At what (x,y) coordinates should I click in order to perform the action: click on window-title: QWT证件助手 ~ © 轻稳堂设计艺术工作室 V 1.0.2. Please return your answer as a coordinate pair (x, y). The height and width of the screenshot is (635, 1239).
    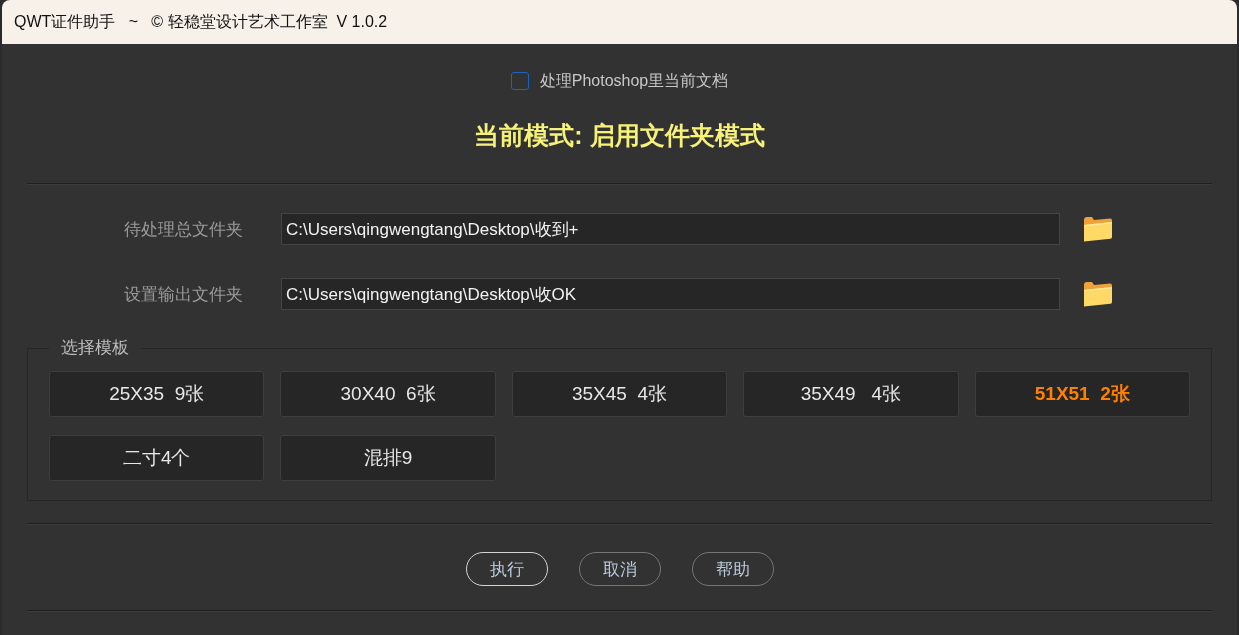
    Looking at the image, I should click on (201, 21).